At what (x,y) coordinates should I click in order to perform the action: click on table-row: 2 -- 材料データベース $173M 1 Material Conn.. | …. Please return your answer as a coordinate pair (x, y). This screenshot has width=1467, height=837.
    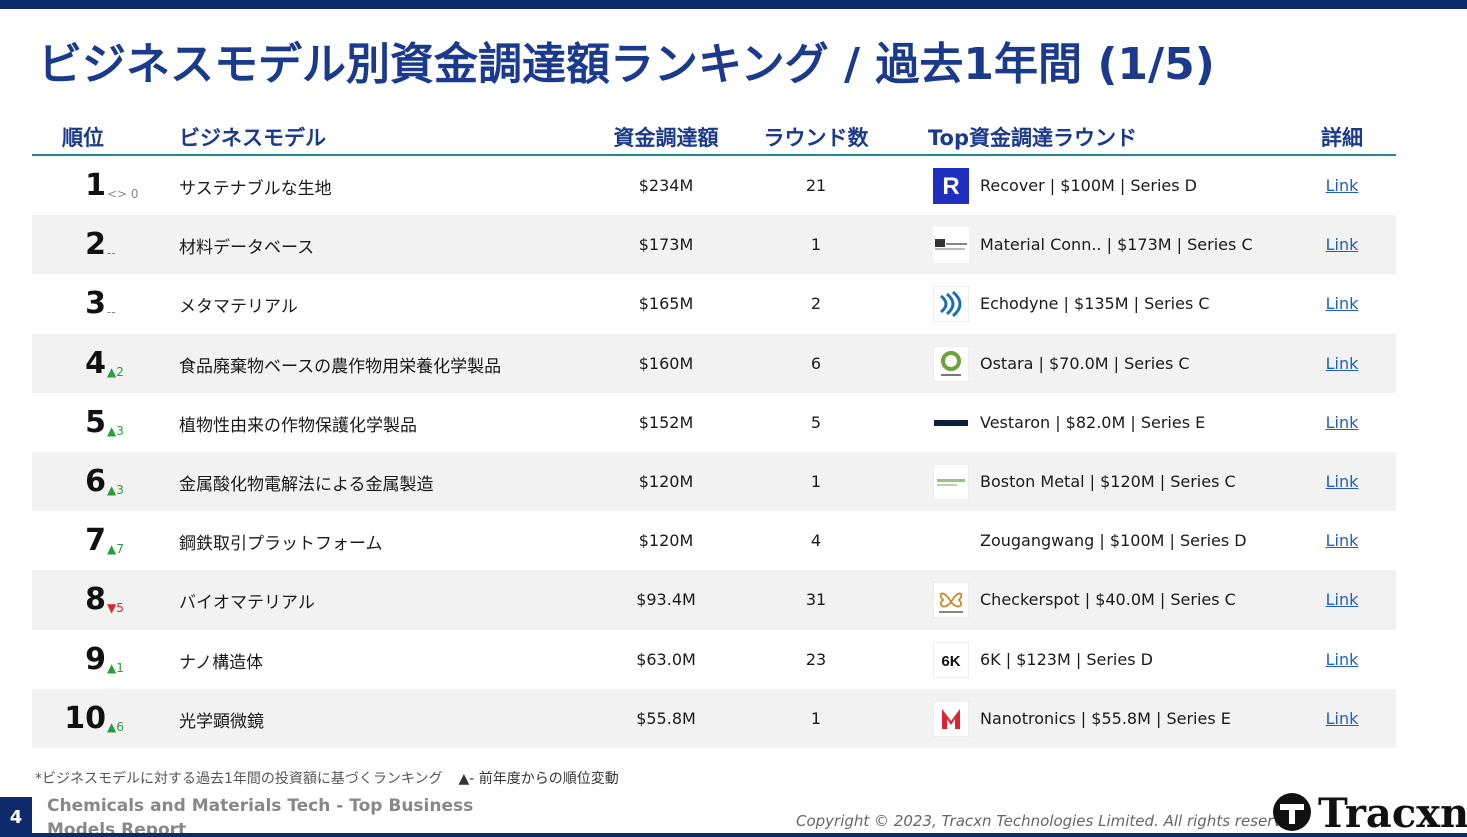
    Looking at the image, I should click on (714, 245).